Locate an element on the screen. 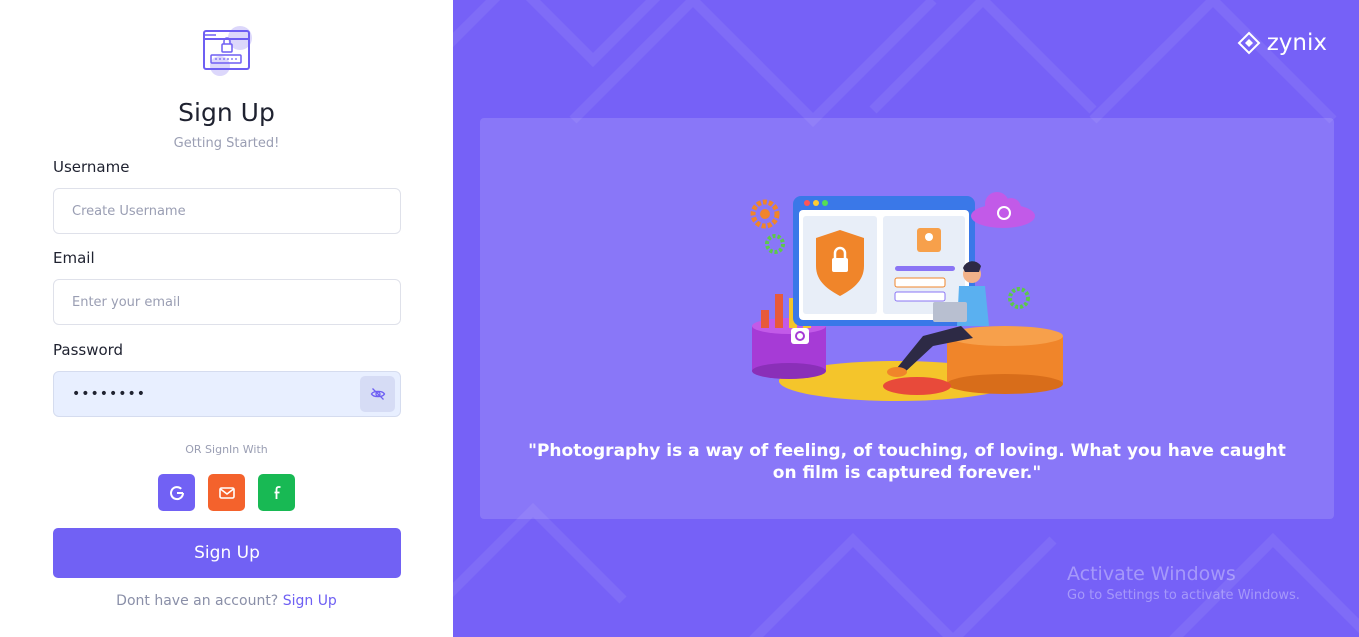  facebook-signin-button is located at coordinates (276, 492).